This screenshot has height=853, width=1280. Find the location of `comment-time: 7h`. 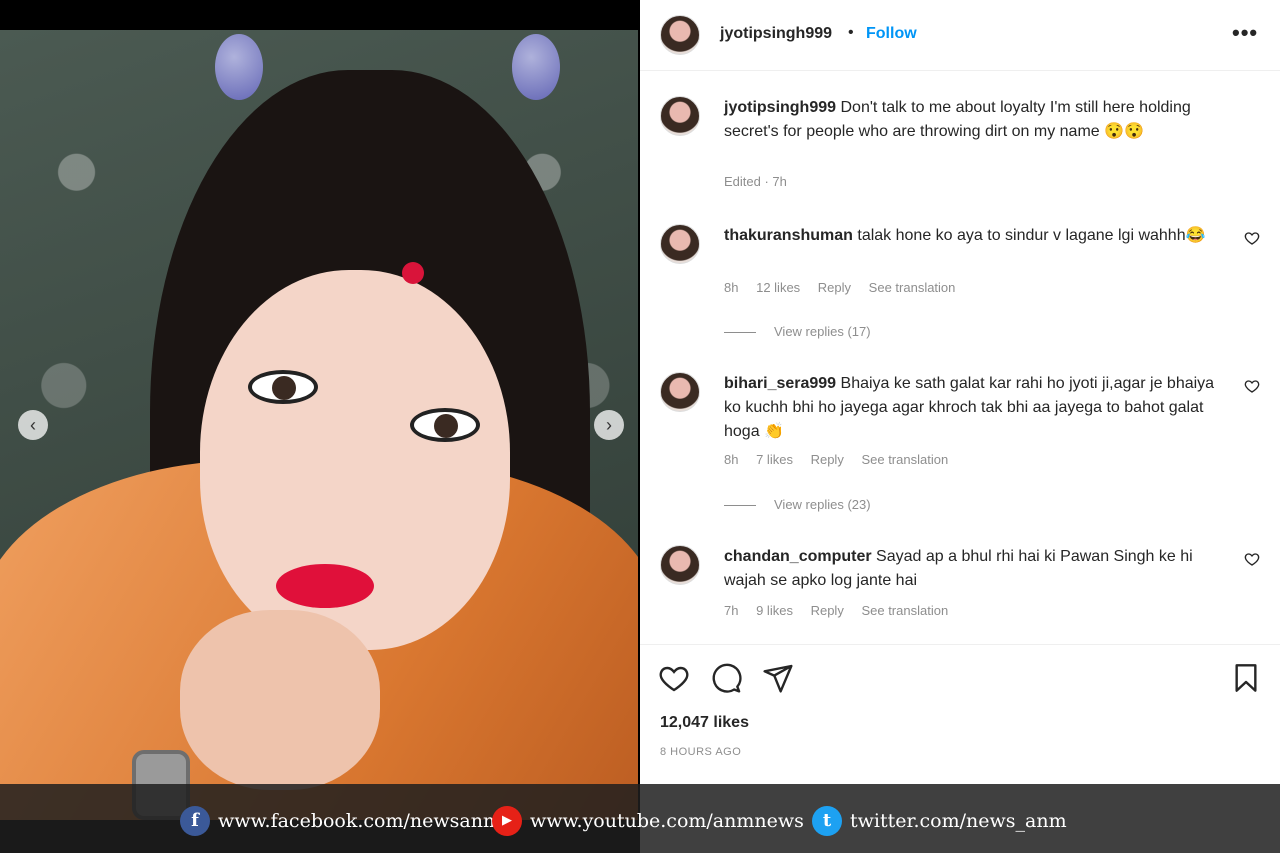

comment-time: 7h is located at coordinates (731, 610).